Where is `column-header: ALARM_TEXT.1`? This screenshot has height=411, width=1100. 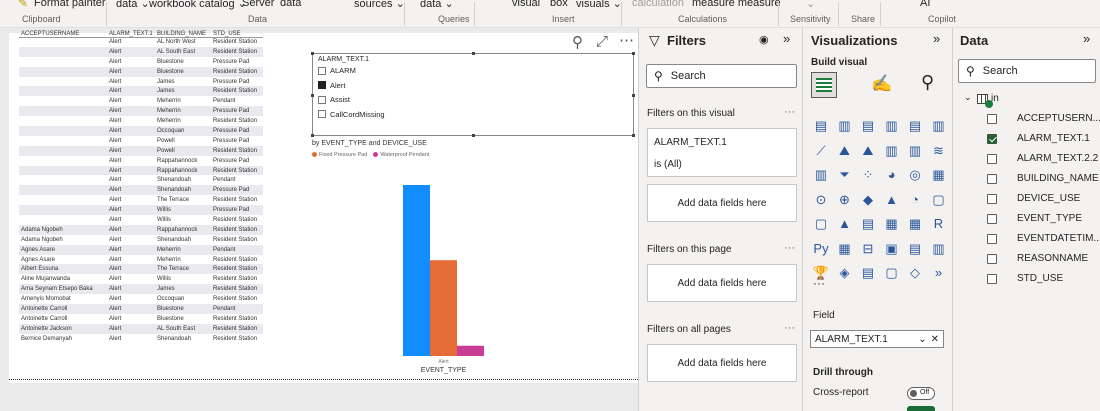 column-header: ALARM_TEXT.1 is located at coordinates (131, 30).